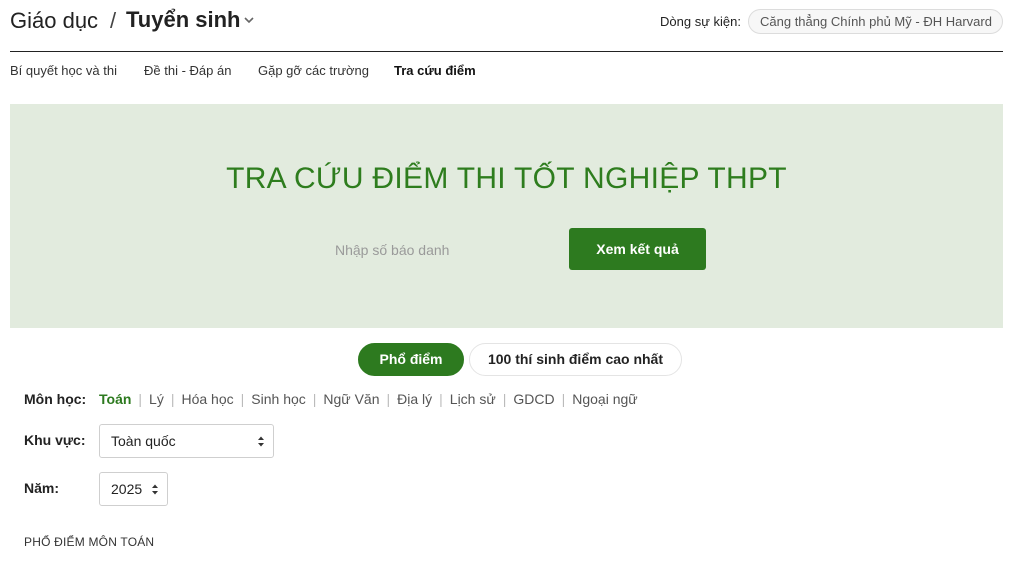  I want to click on candidate-number-input, so click(435, 250).